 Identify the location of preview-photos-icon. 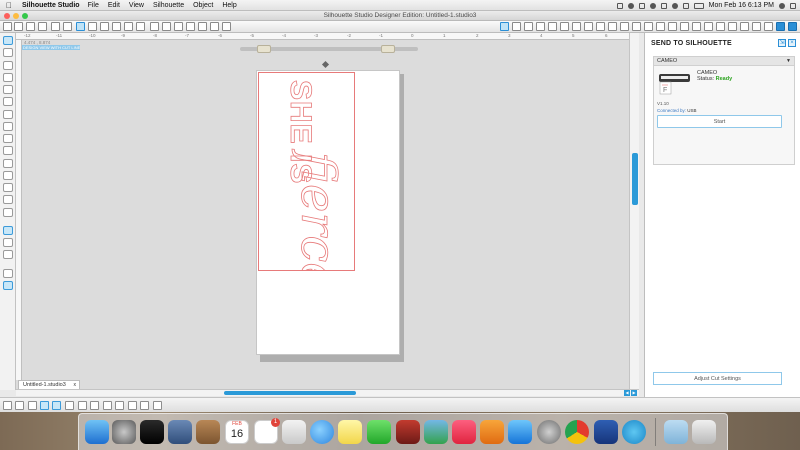
(180, 432).